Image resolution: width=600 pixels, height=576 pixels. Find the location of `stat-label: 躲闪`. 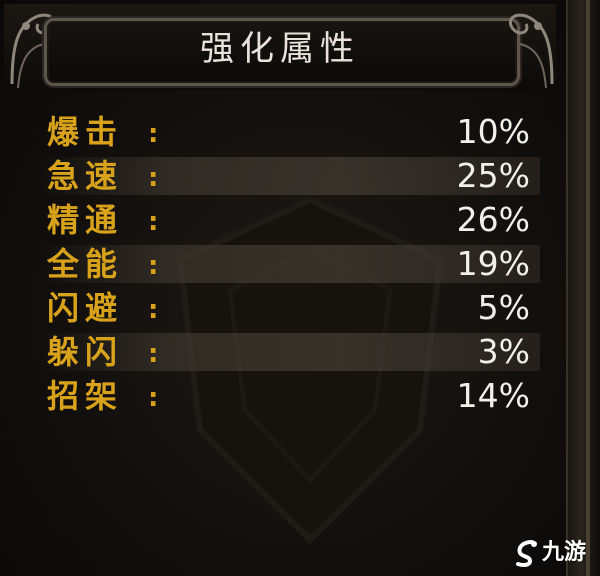

stat-label: 躲闪 is located at coordinates (85, 352).